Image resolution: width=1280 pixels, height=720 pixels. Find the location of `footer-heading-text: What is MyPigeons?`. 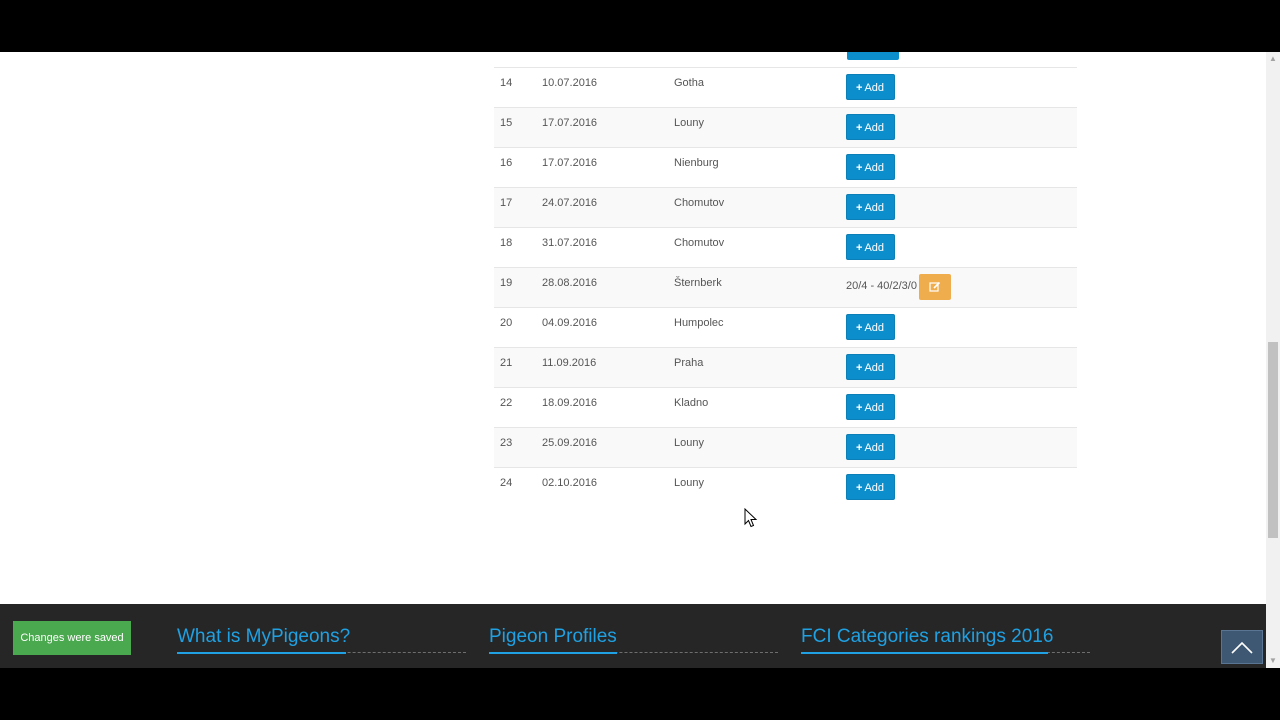

footer-heading-text: What is MyPigeons? is located at coordinates (263, 636).